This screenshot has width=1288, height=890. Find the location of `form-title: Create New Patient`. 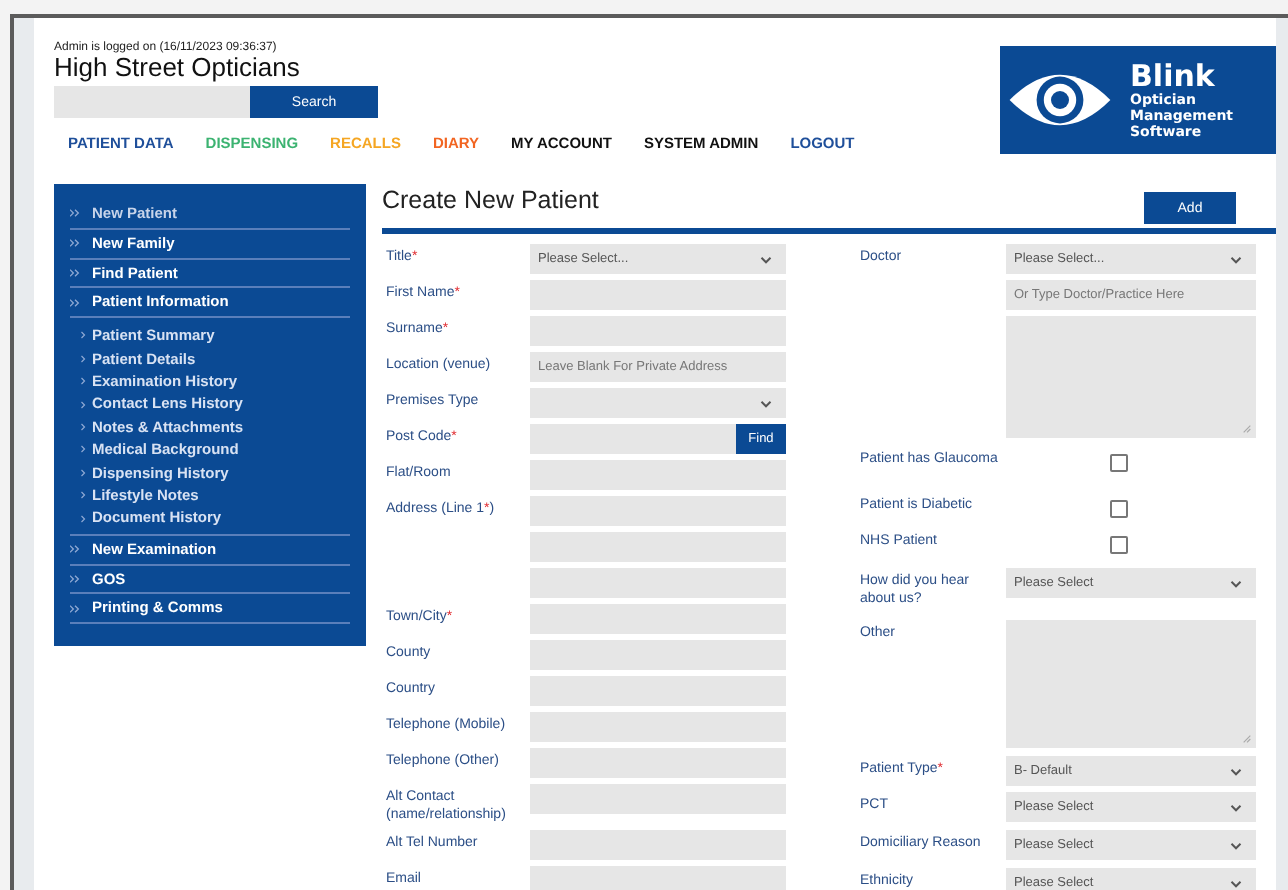

form-title: Create New Patient is located at coordinates (490, 200).